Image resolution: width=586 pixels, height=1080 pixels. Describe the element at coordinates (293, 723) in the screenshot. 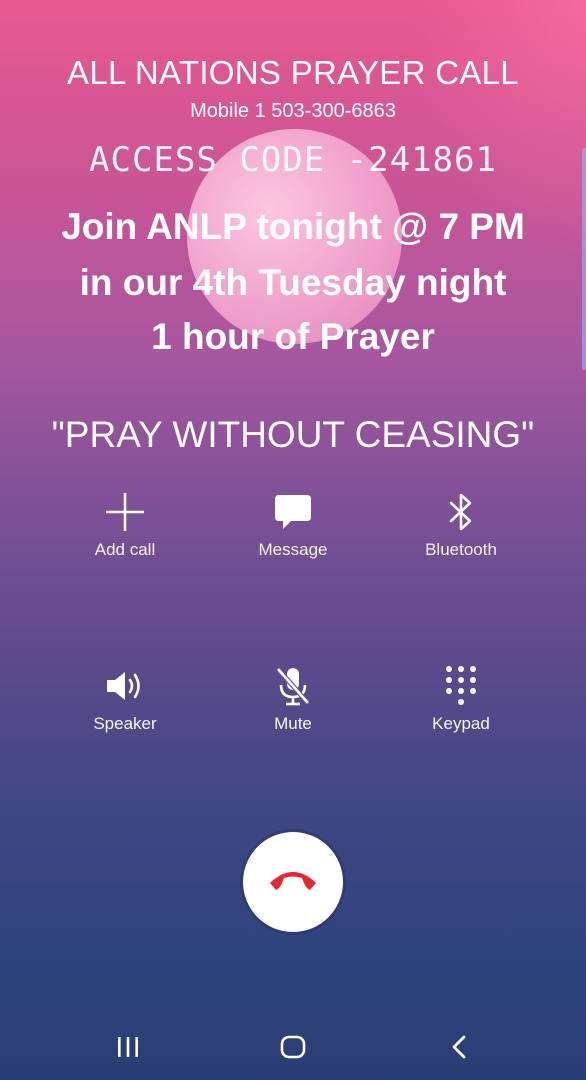

I see `mute-label: Mute` at that location.